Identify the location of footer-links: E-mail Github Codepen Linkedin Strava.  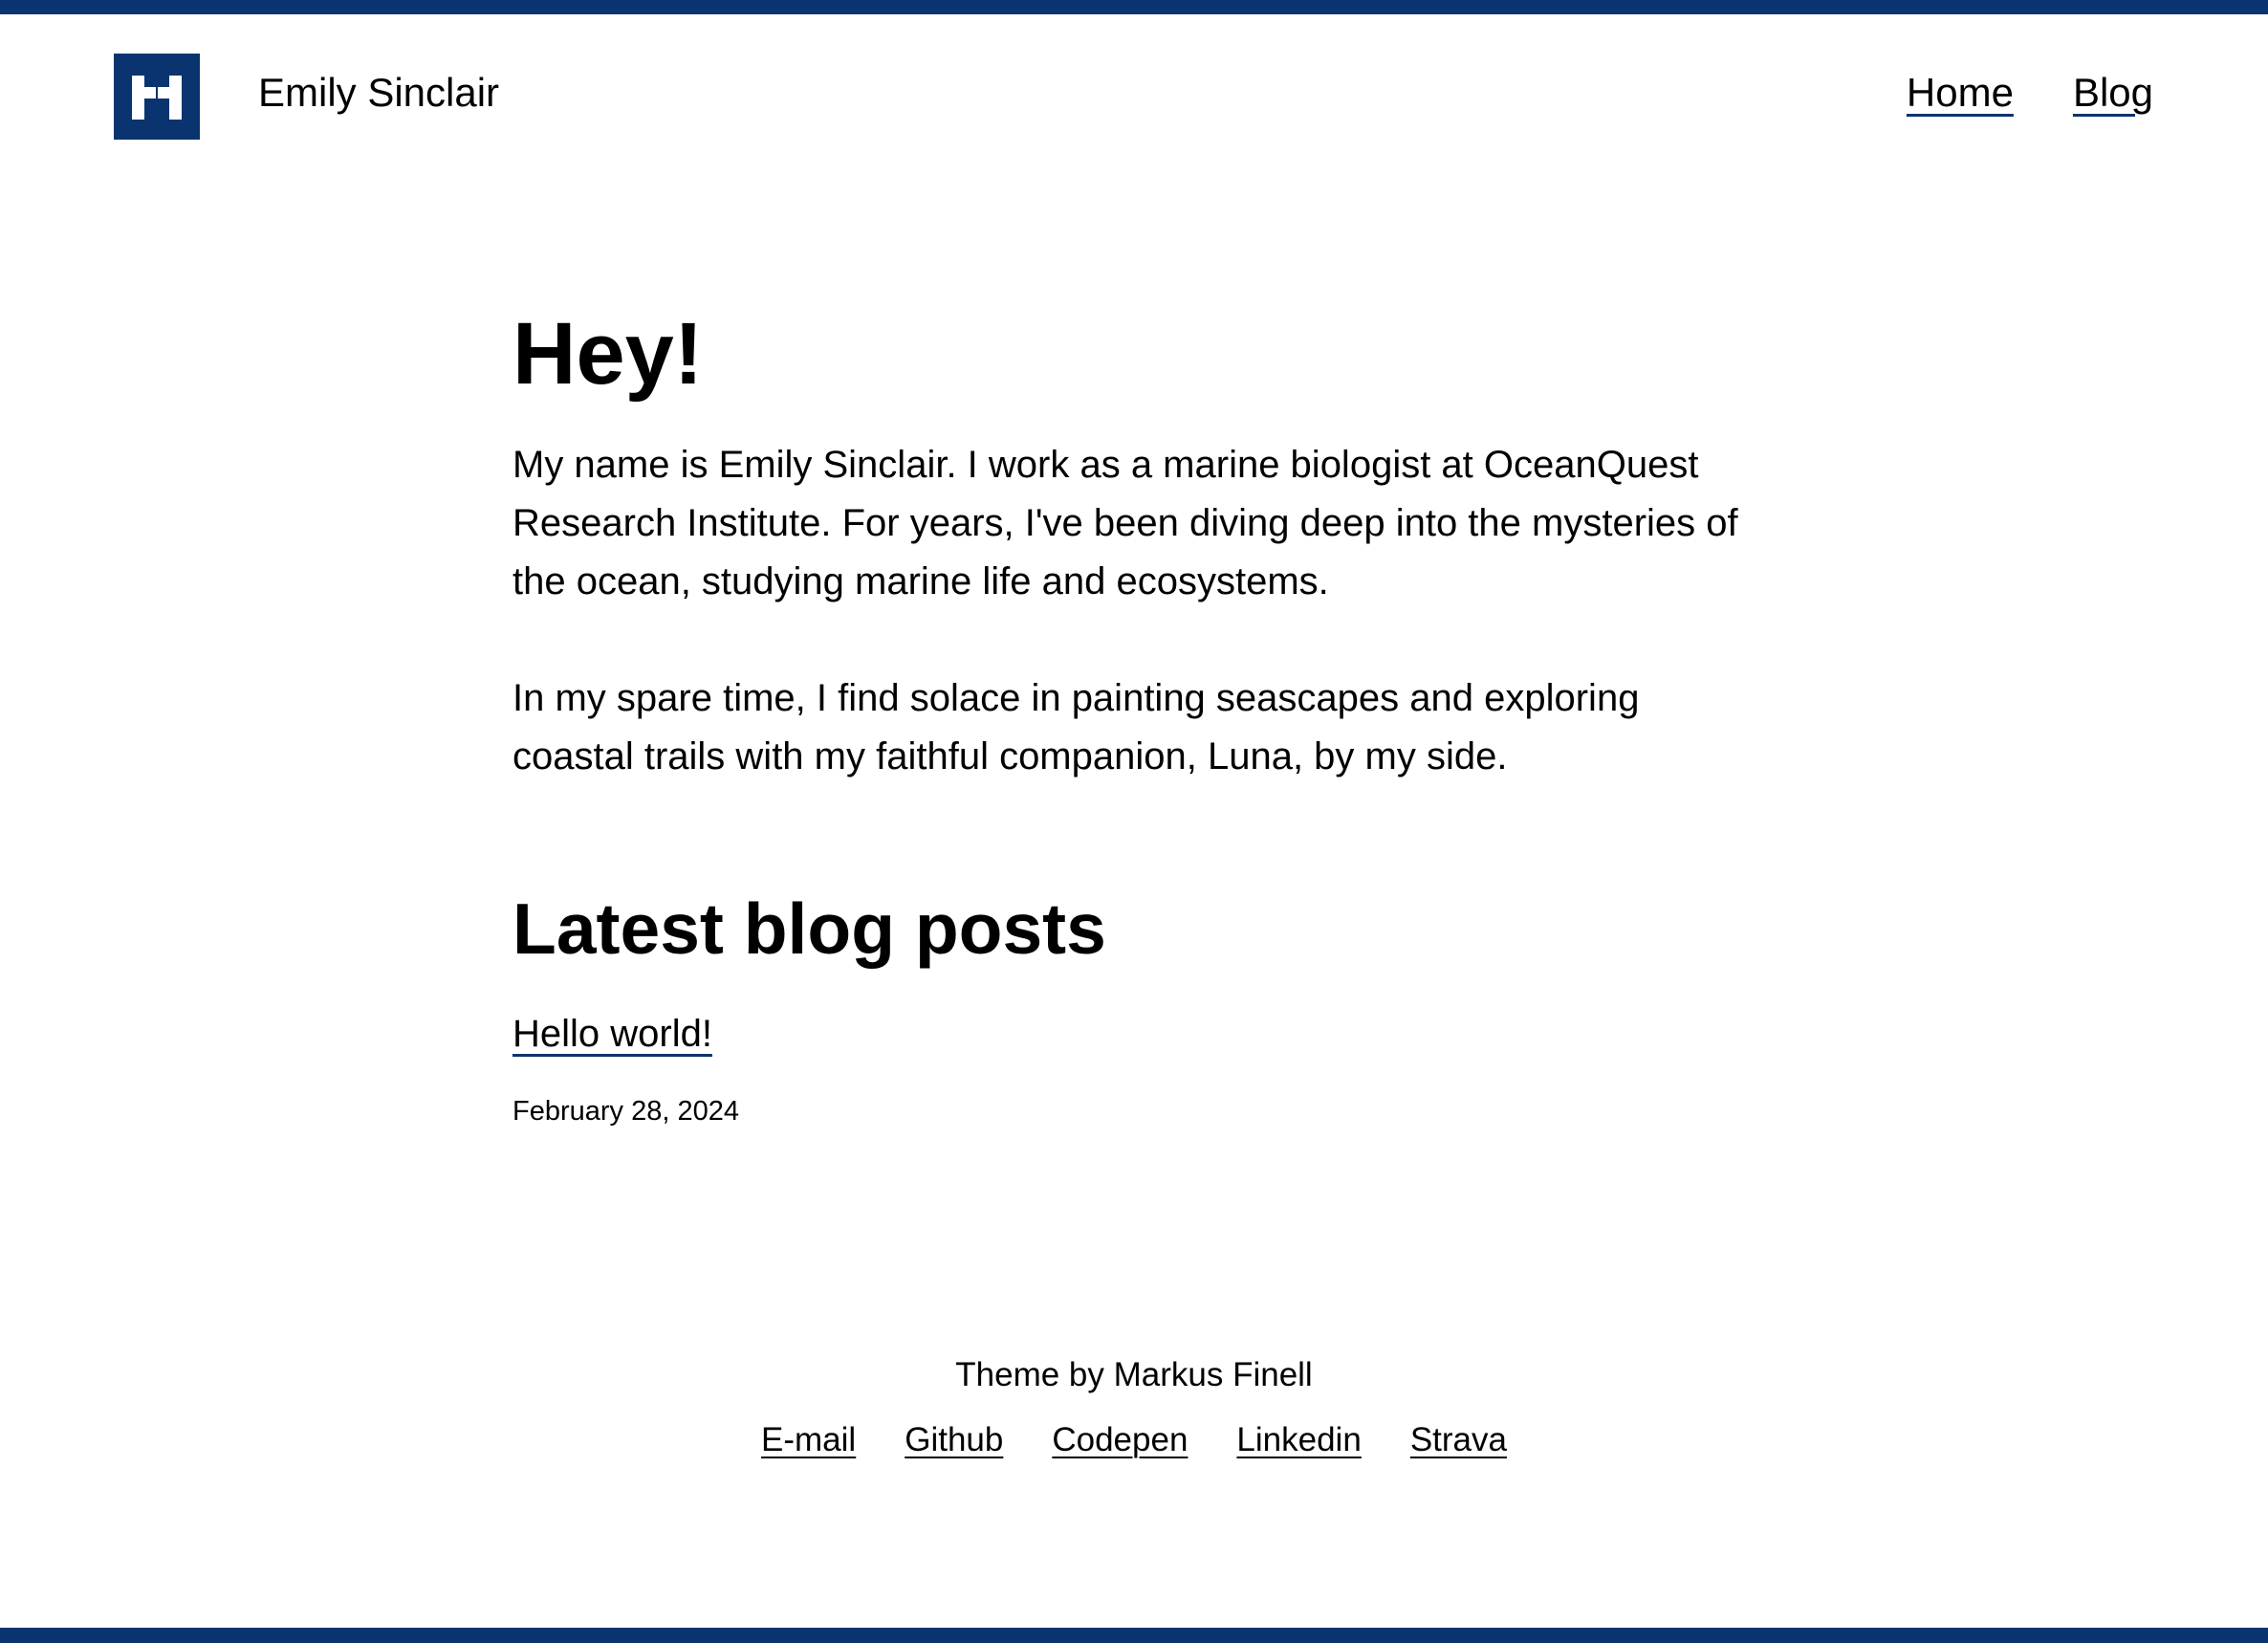
(1134, 1440).